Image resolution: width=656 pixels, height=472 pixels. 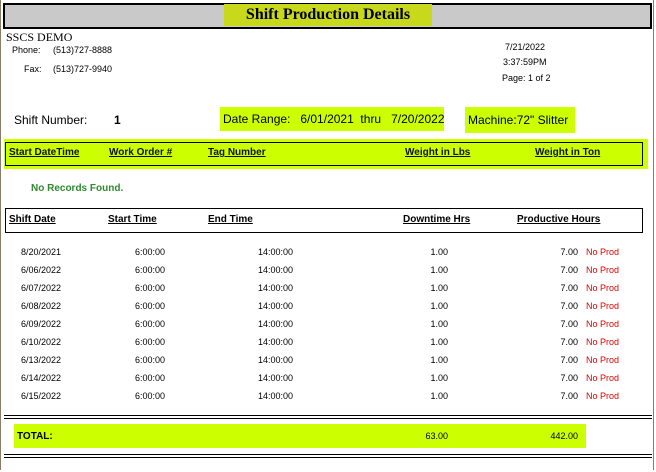 What do you see at coordinates (41, 306) in the screenshot?
I see `shift-date-cell: 6/08/2022` at bounding box center [41, 306].